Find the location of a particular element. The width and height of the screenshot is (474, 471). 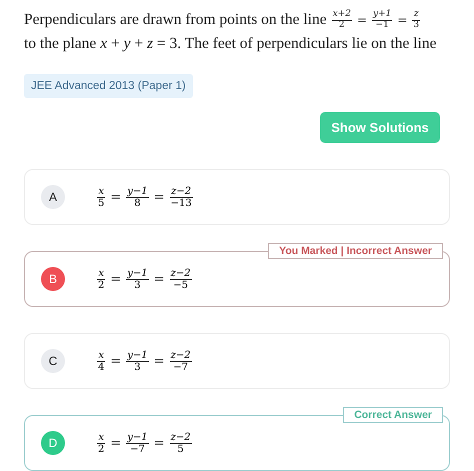

denominator: −13 is located at coordinates (181, 202).